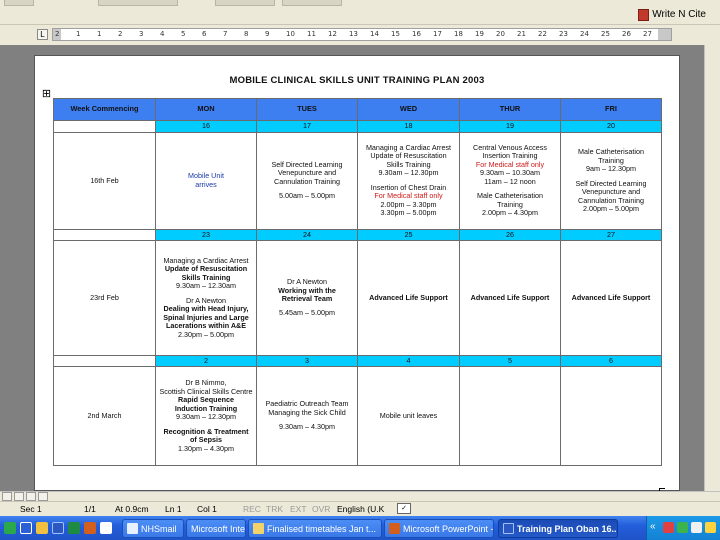 The width and height of the screenshot is (720, 540). Describe the element at coordinates (626, 34) in the screenshot. I see `ruler-tick: 26` at that location.